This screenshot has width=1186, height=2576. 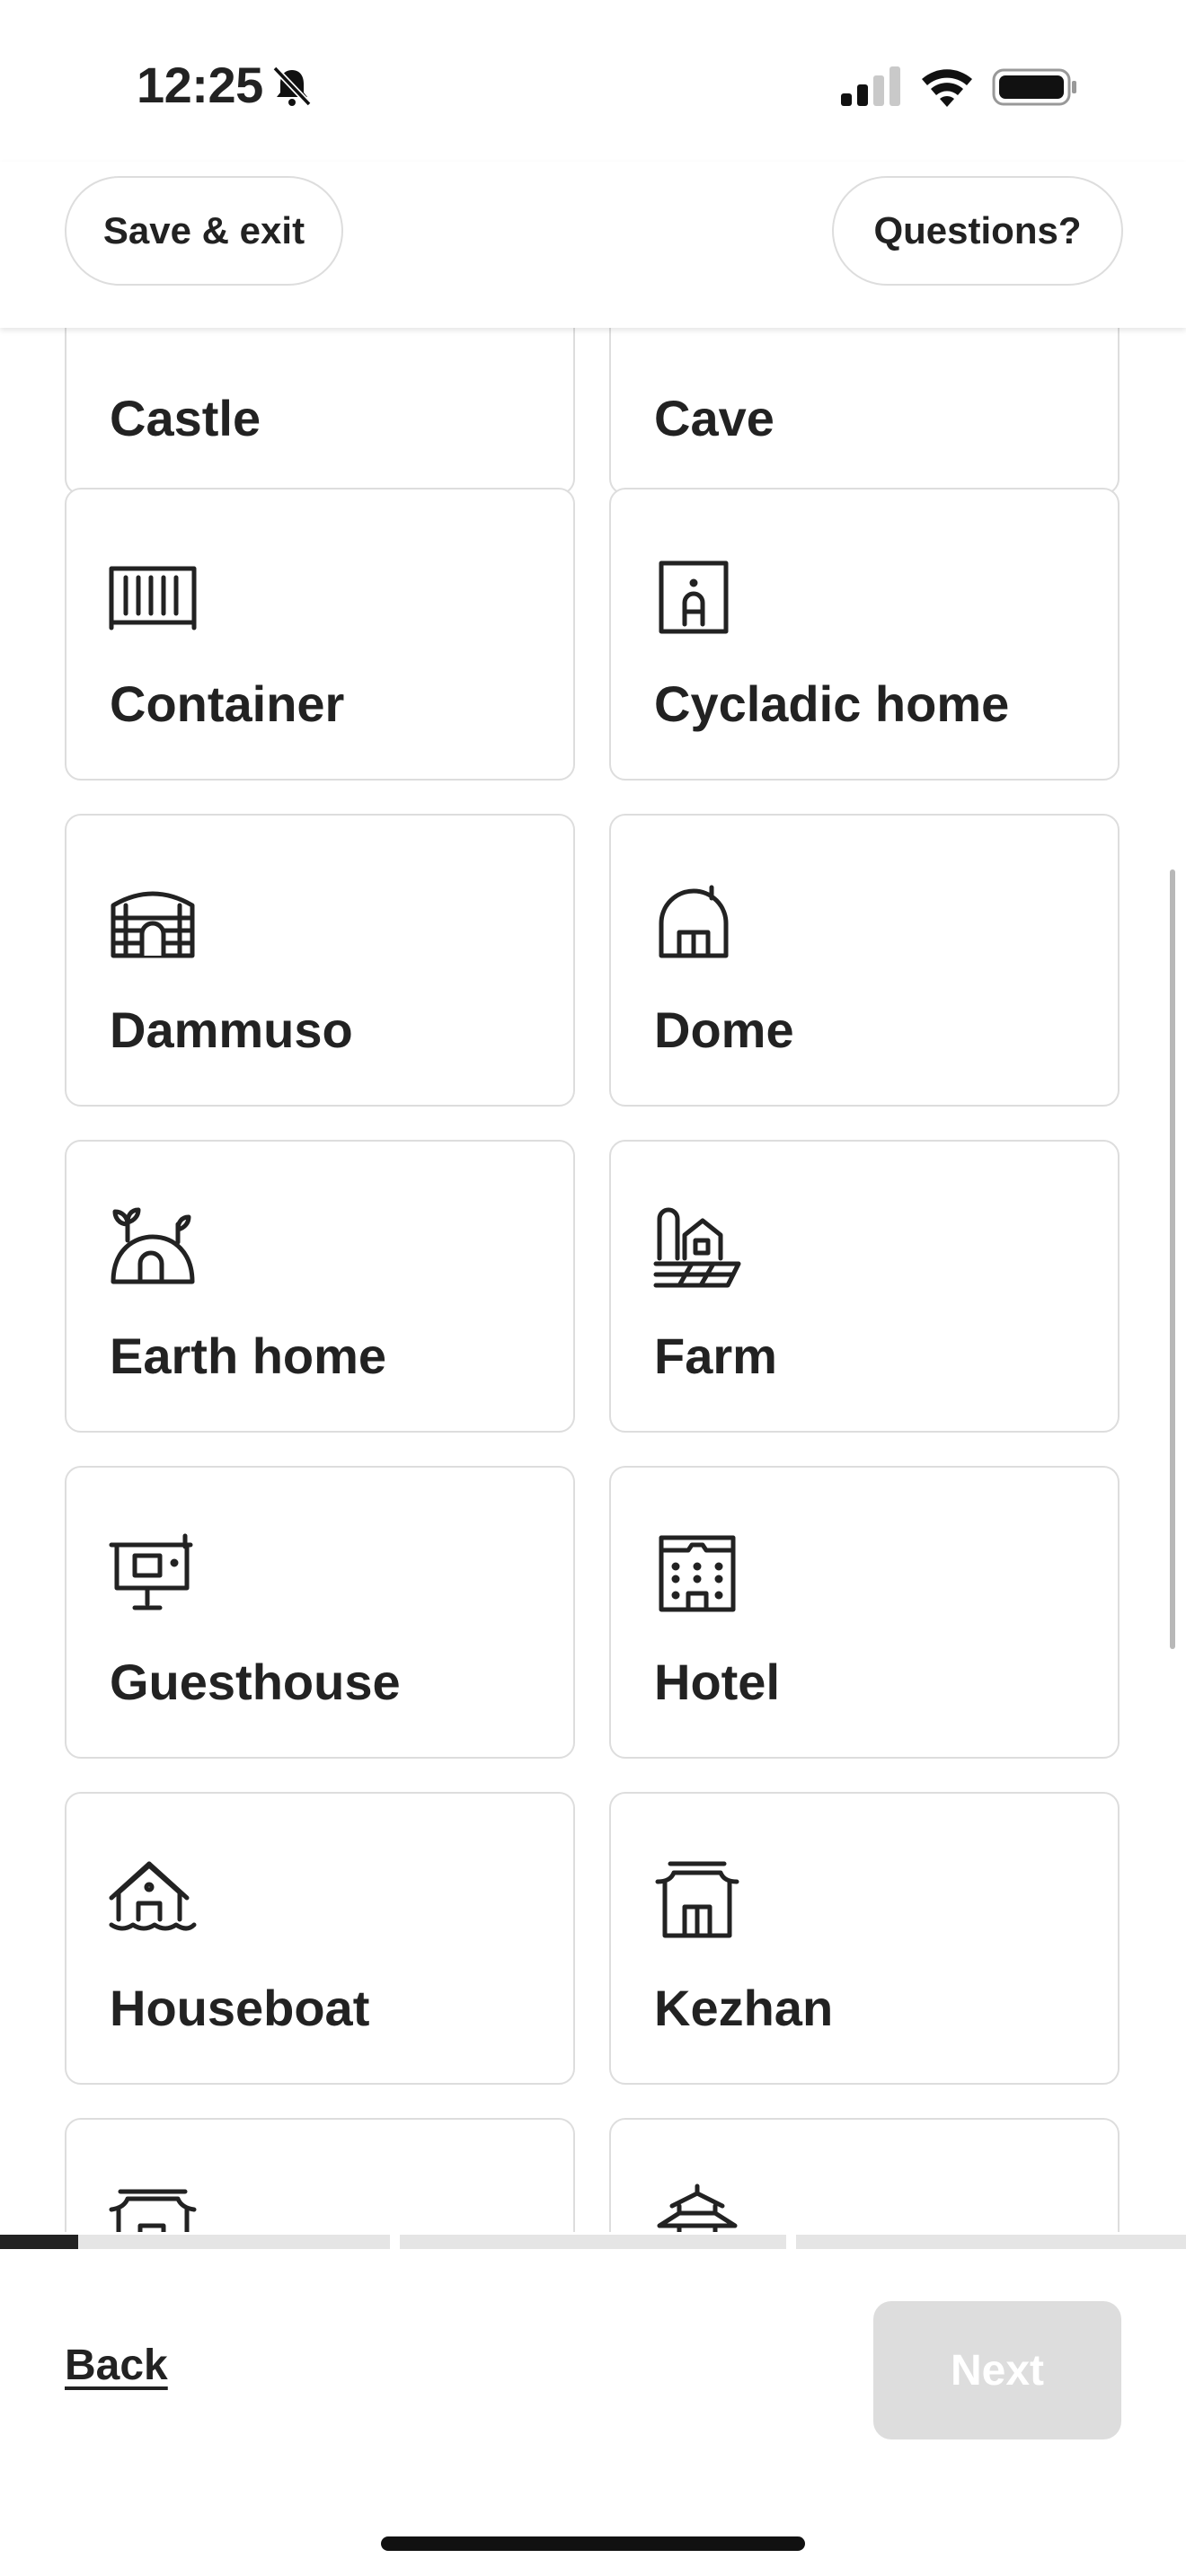 What do you see at coordinates (320, 960) in the screenshot?
I see `tile-dammuso: Dammuso` at bounding box center [320, 960].